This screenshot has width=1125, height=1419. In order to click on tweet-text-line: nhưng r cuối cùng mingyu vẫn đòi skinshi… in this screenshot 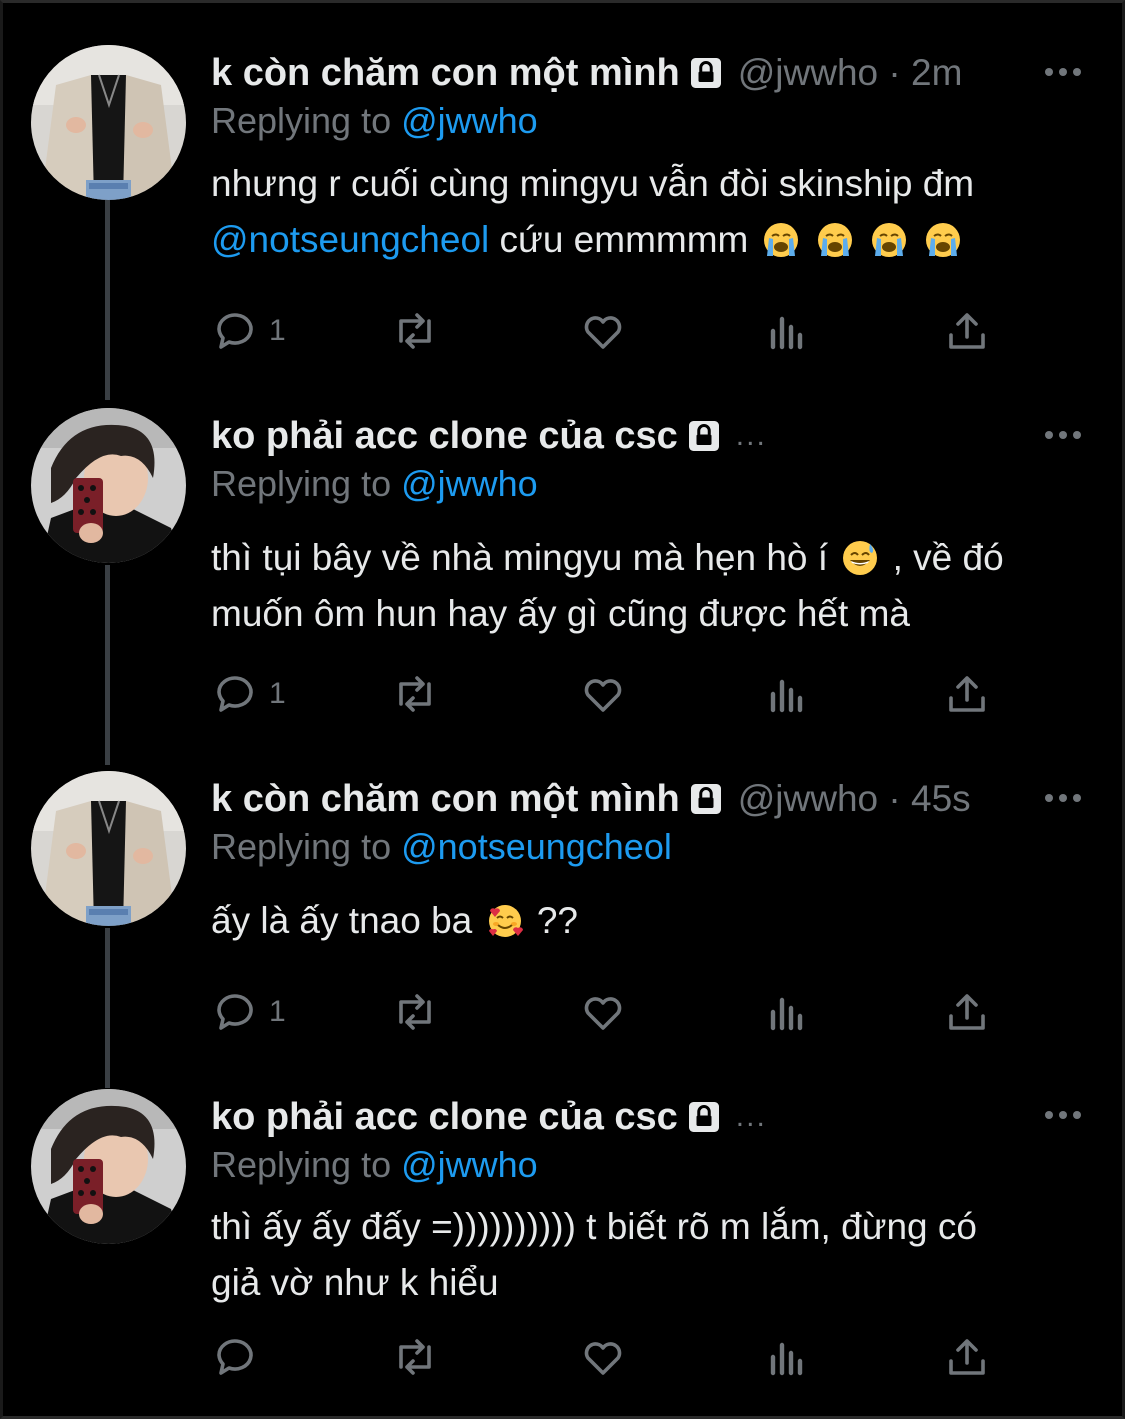, I will do `click(593, 183)`.